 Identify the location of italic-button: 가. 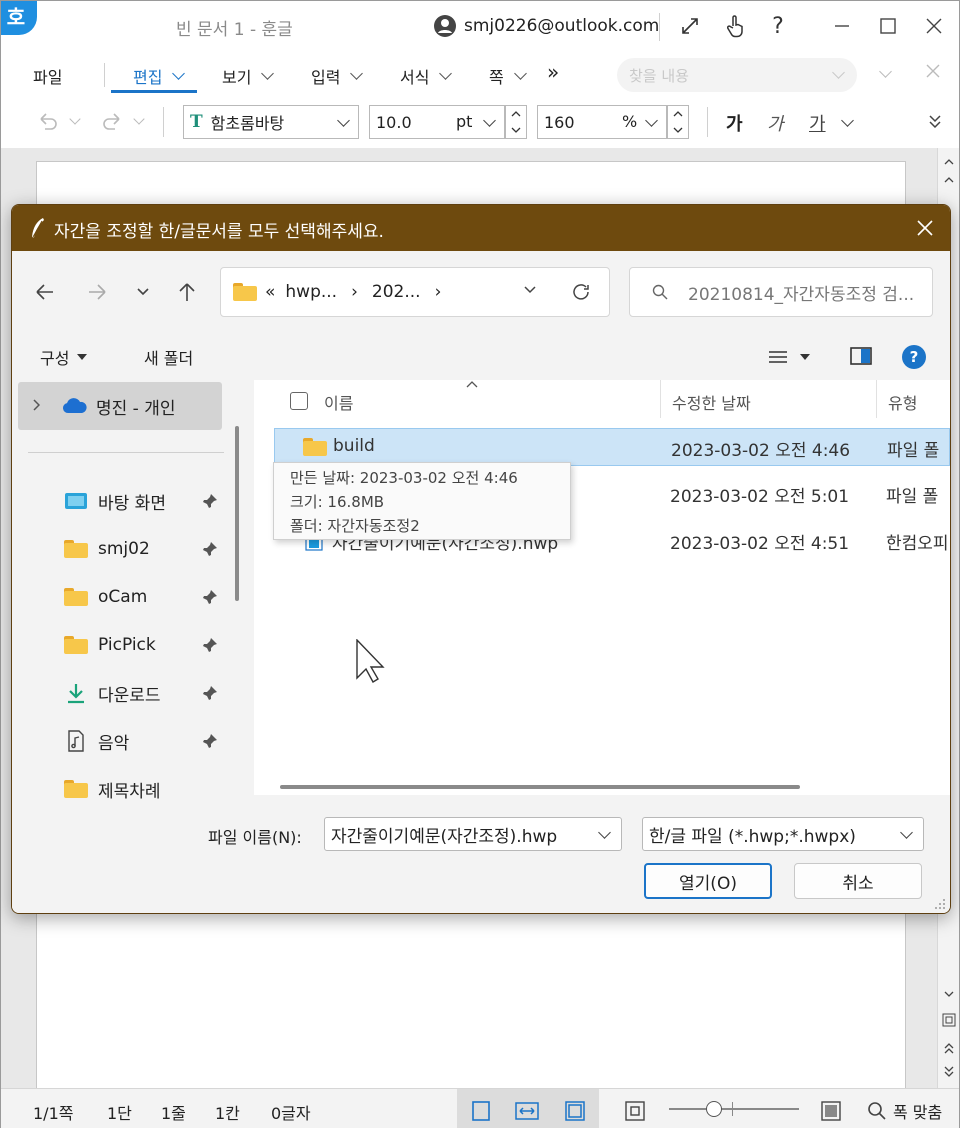
(775, 123).